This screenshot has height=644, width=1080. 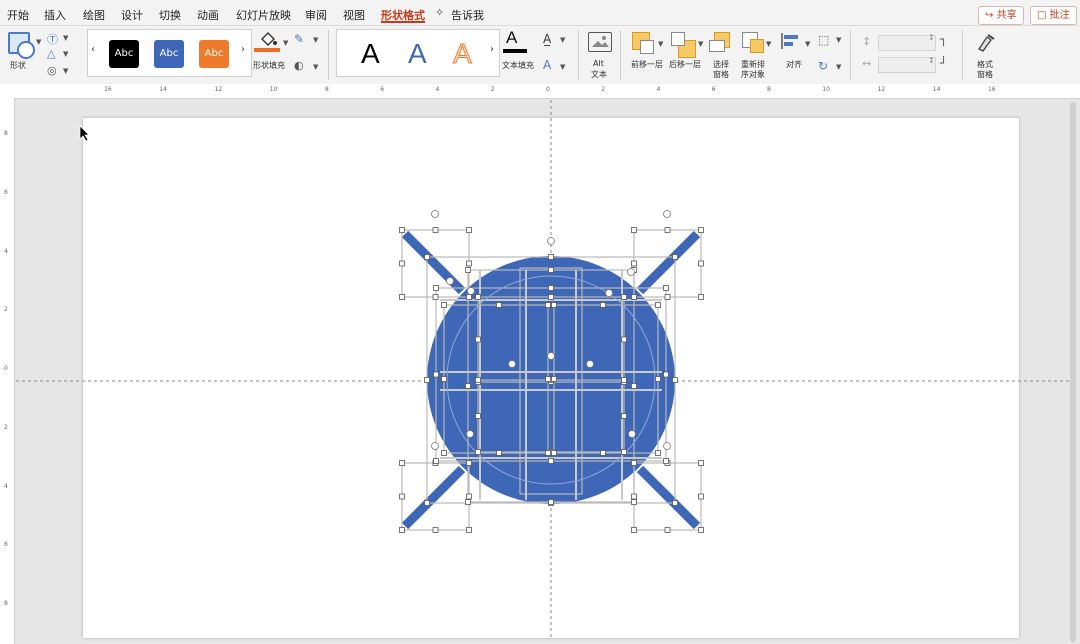 What do you see at coordinates (84, 133) in the screenshot?
I see `mouse-cursor-icon` at bounding box center [84, 133].